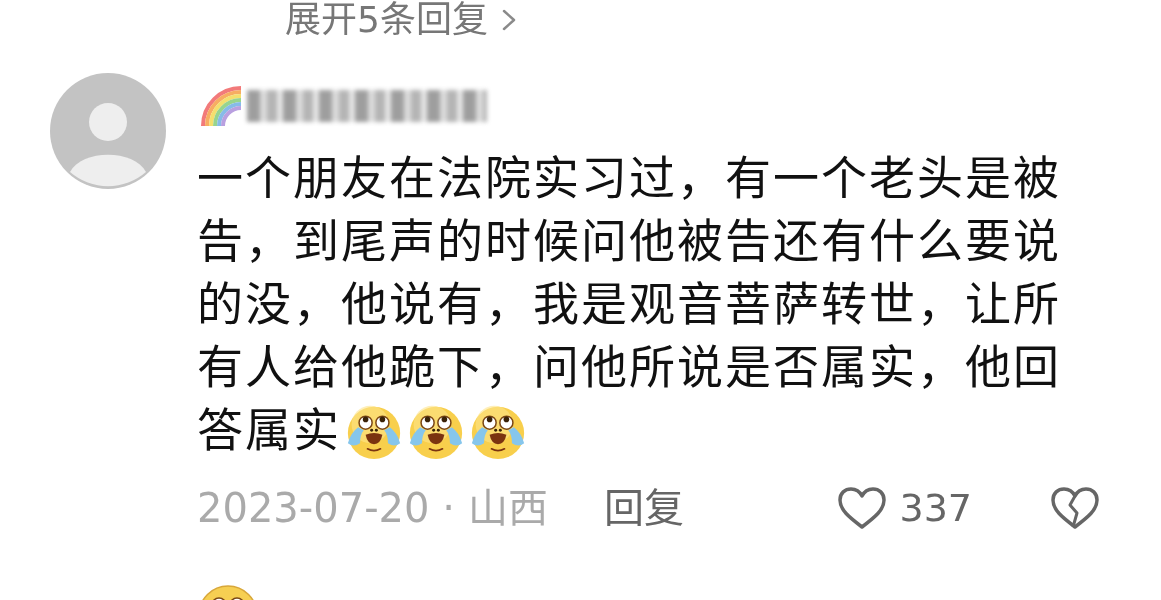  Describe the element at coordinates (629, 367) in the screenshot. I see `comment-text-line: 有人给他跪下，问他所说是否属实，他回` at that location.